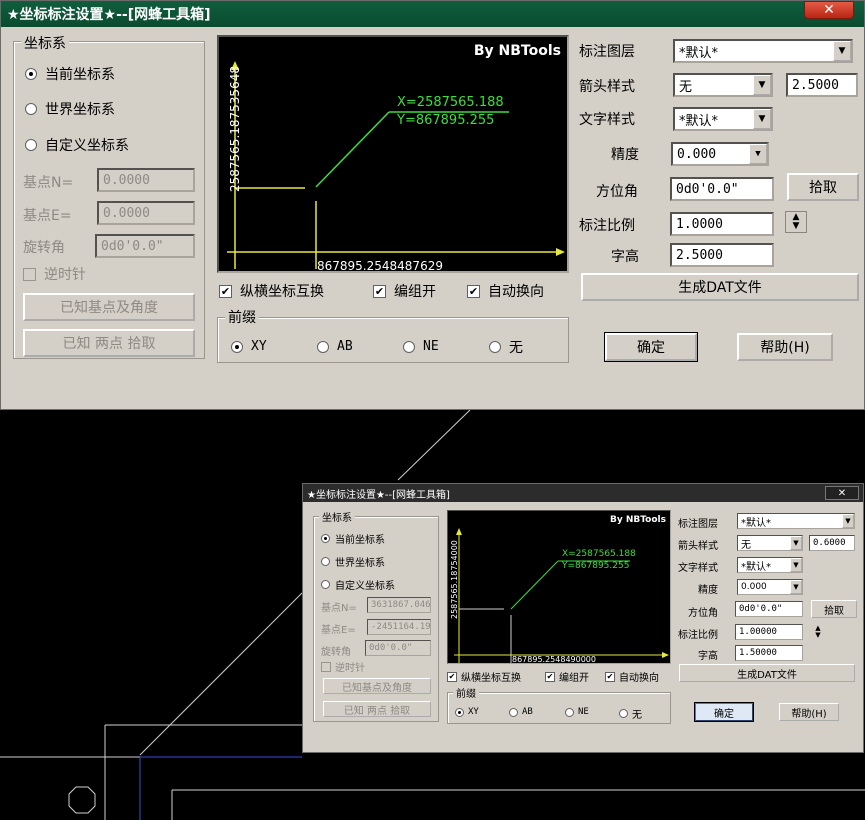 This screenshot has width=865, height=820. What do you see at coordinates (352, 149) in the screenshot?
I see `leader-line` at bounding box center [352, 149].